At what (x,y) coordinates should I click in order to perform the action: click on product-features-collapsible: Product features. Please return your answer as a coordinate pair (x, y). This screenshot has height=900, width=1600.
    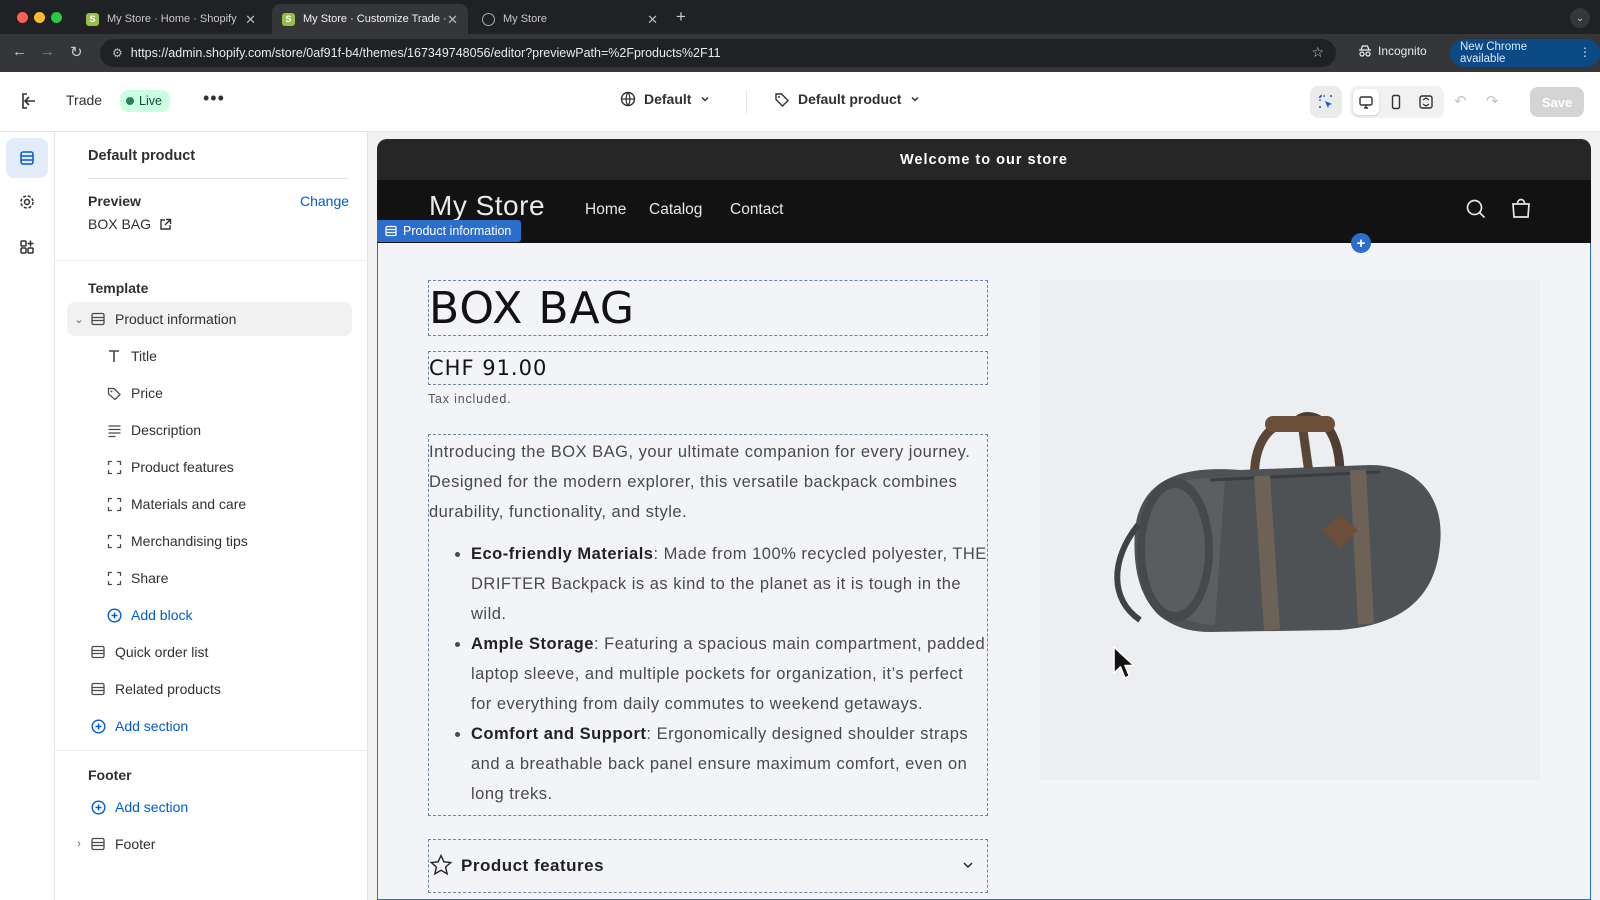
    Looking at the image, I should click on (708, 866).